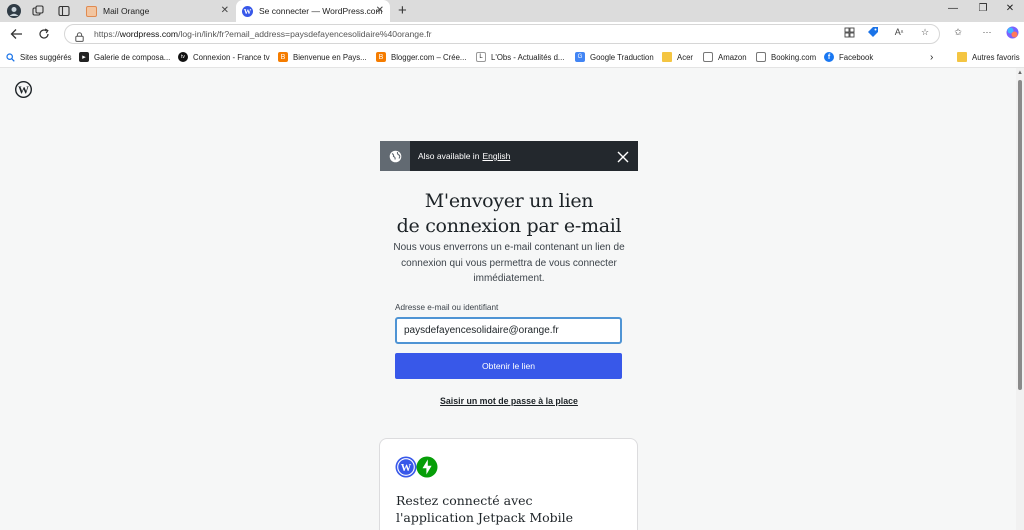 The image size is (1024, 530). I want to click on workspaces-icon, so click(38, 11).